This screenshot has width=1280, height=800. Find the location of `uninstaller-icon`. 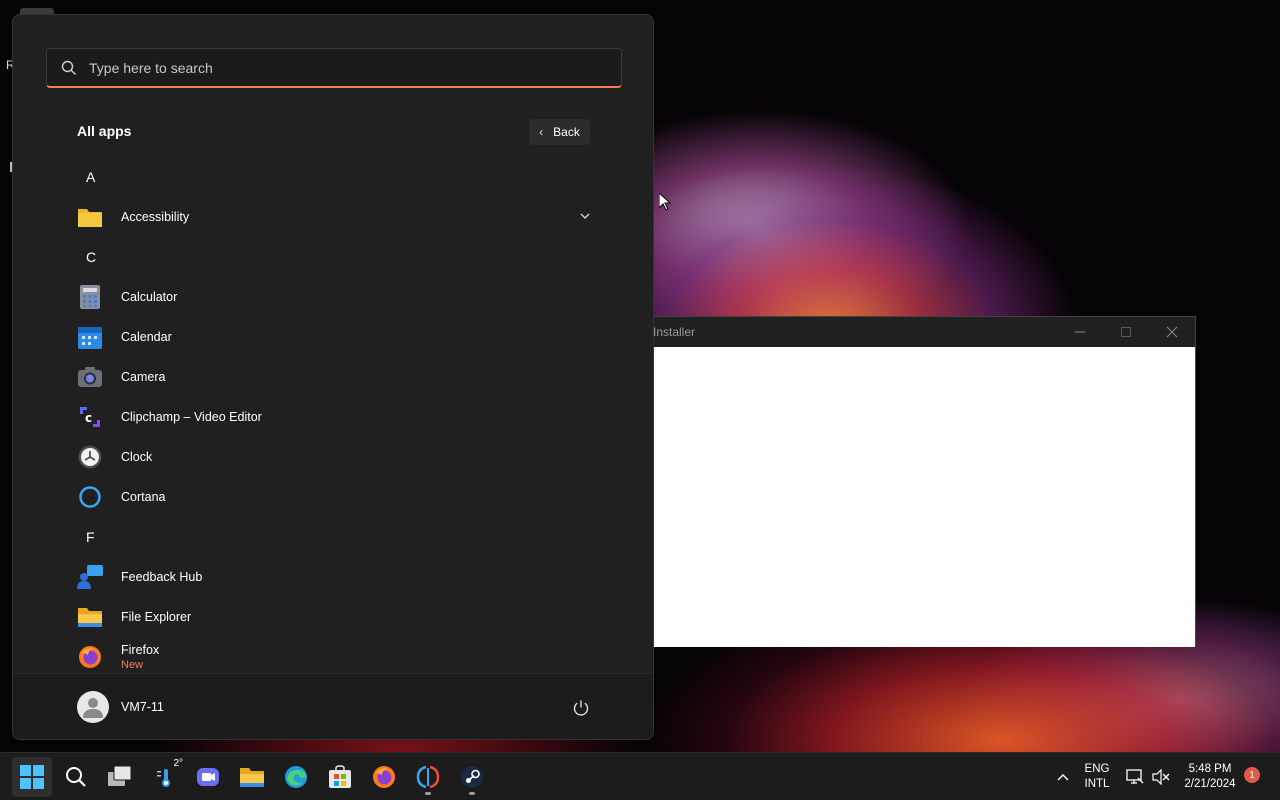

uninstaller-icon is located at coordinates (428, 777).